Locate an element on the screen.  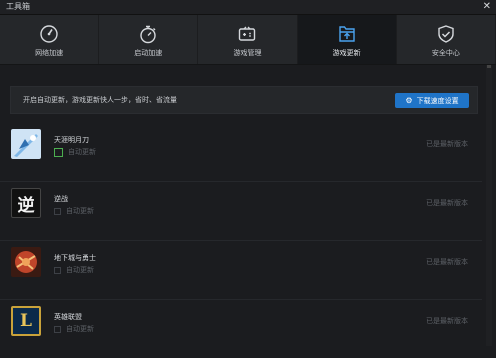
icon-glyph: 逆 is located at coordinates (26, 205).